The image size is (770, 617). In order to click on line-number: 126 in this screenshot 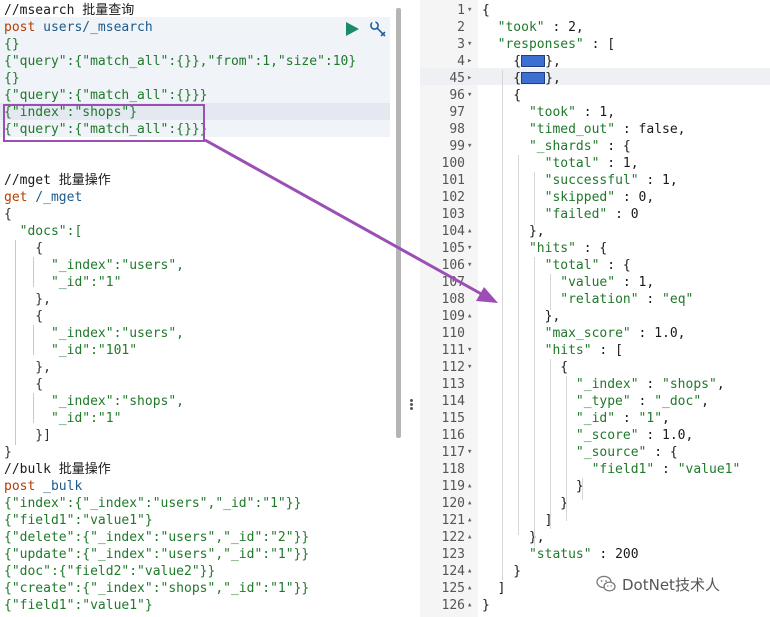, I will do `click(453, 605)`.